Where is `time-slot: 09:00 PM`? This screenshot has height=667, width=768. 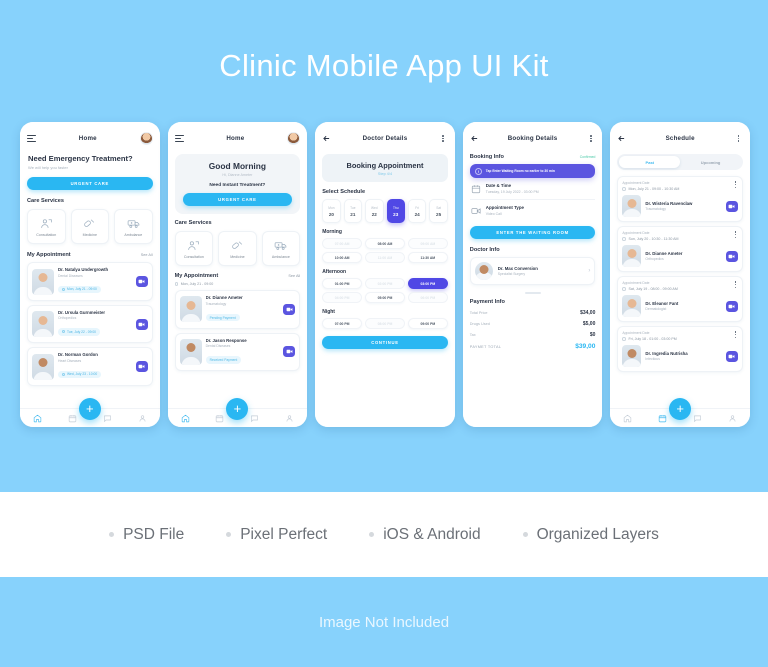 time-slot: 09:00 PM is located at coordinates (427, 323).